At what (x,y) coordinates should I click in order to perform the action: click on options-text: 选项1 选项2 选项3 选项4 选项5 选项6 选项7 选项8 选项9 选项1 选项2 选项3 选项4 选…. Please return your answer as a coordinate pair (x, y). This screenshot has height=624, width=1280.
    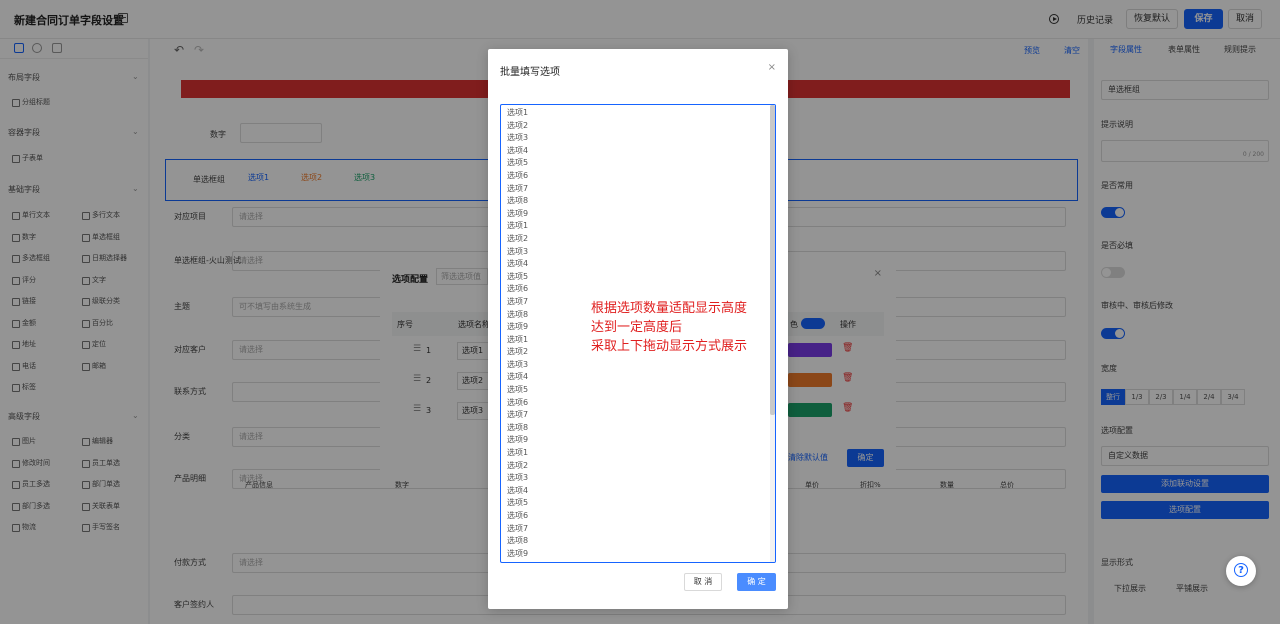
    Looking at the image, I should click on (517, 333).